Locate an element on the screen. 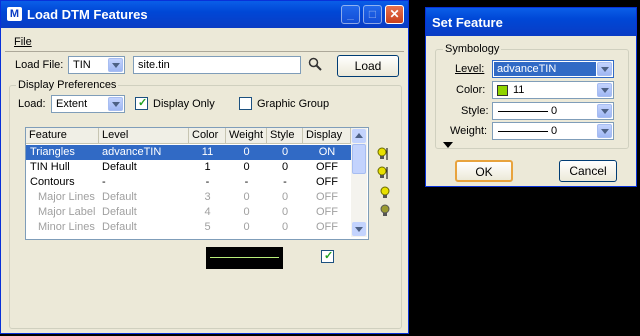 The height and width of the screenshot is (336, 640). cell-feature: Minor Lines is located at coordinates (66, 227).